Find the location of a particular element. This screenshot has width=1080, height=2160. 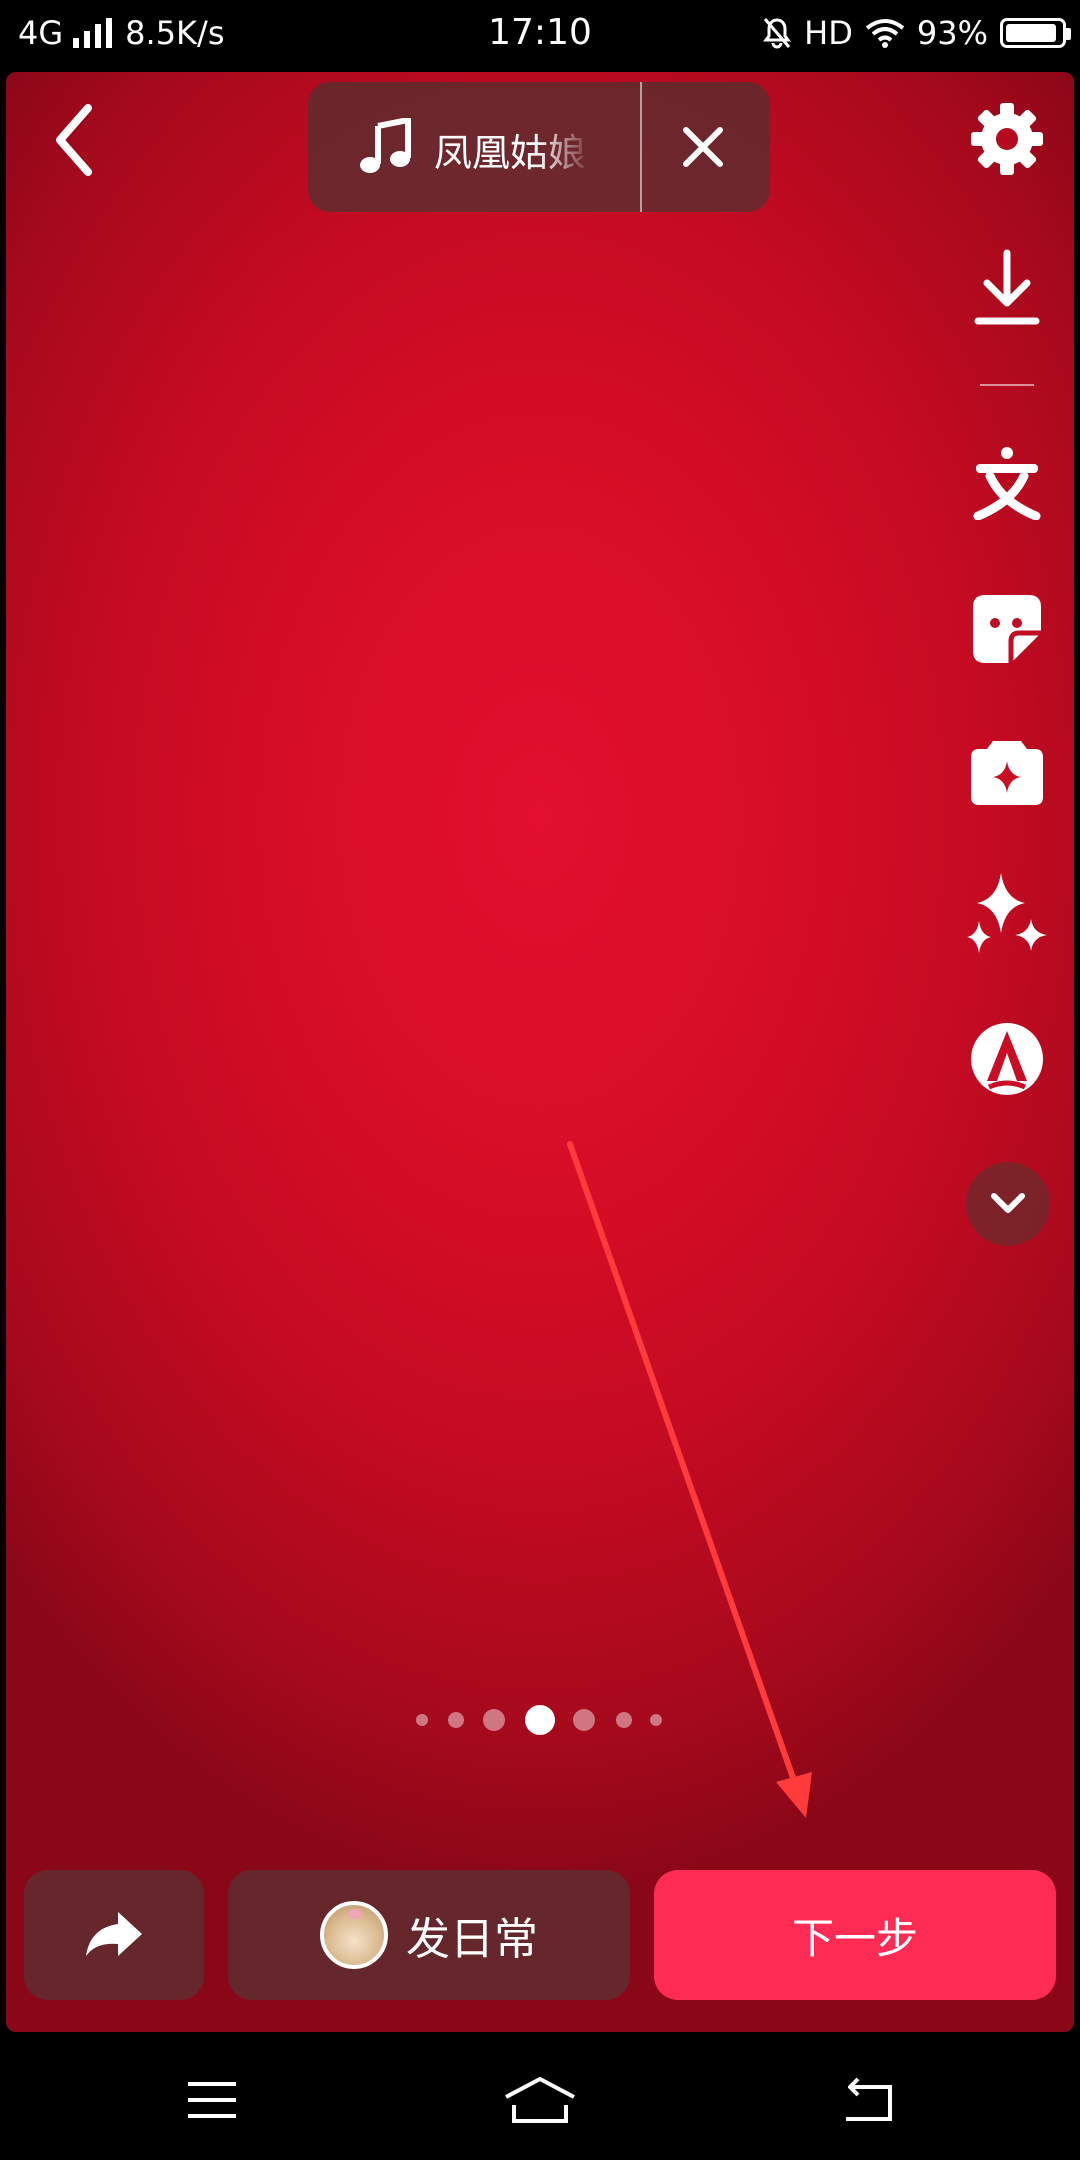

return-icon is located at coordinates (869, 2099).